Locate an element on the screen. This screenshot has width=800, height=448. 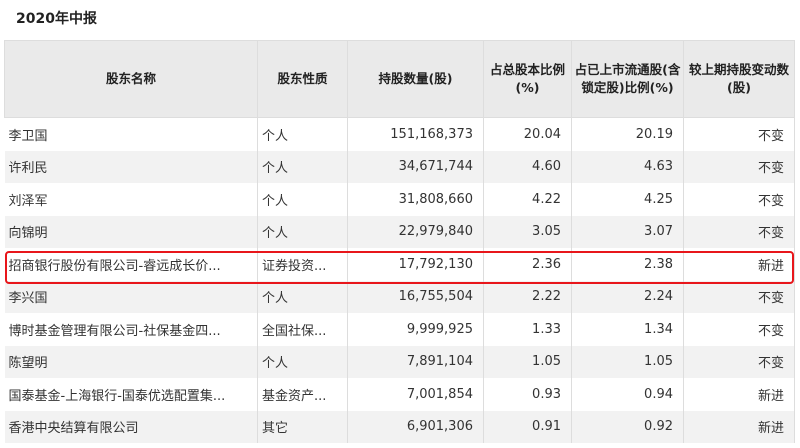
total-ratio-cell: 1.33 is located at coordinates (527, 329).